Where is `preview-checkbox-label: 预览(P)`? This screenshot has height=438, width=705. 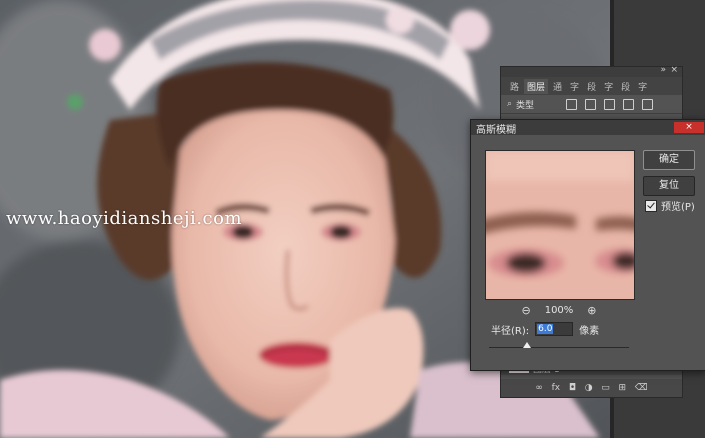
preview-checkbox-label: 预览(P) is located at coordinates (678, 205).